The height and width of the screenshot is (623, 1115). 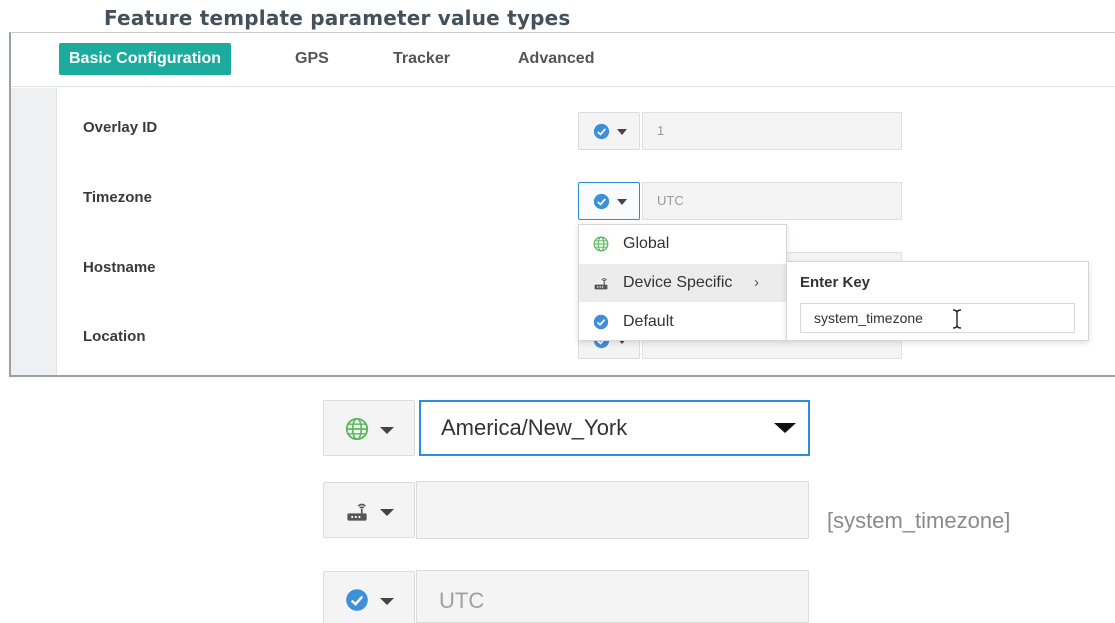 I want to click on figure-heading: Feature template parameter value types, so click(x=337, y=18).